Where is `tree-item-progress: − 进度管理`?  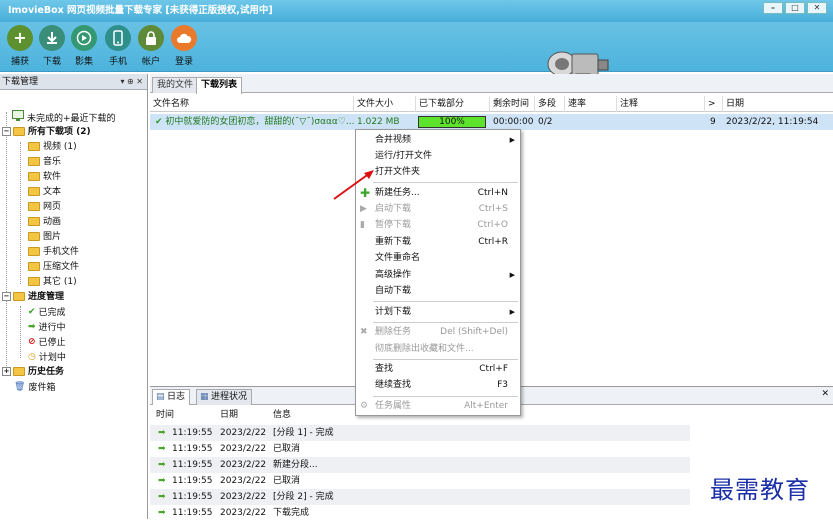
tree-item-progress: − 进度管理 is located at coordinates (33, 297).